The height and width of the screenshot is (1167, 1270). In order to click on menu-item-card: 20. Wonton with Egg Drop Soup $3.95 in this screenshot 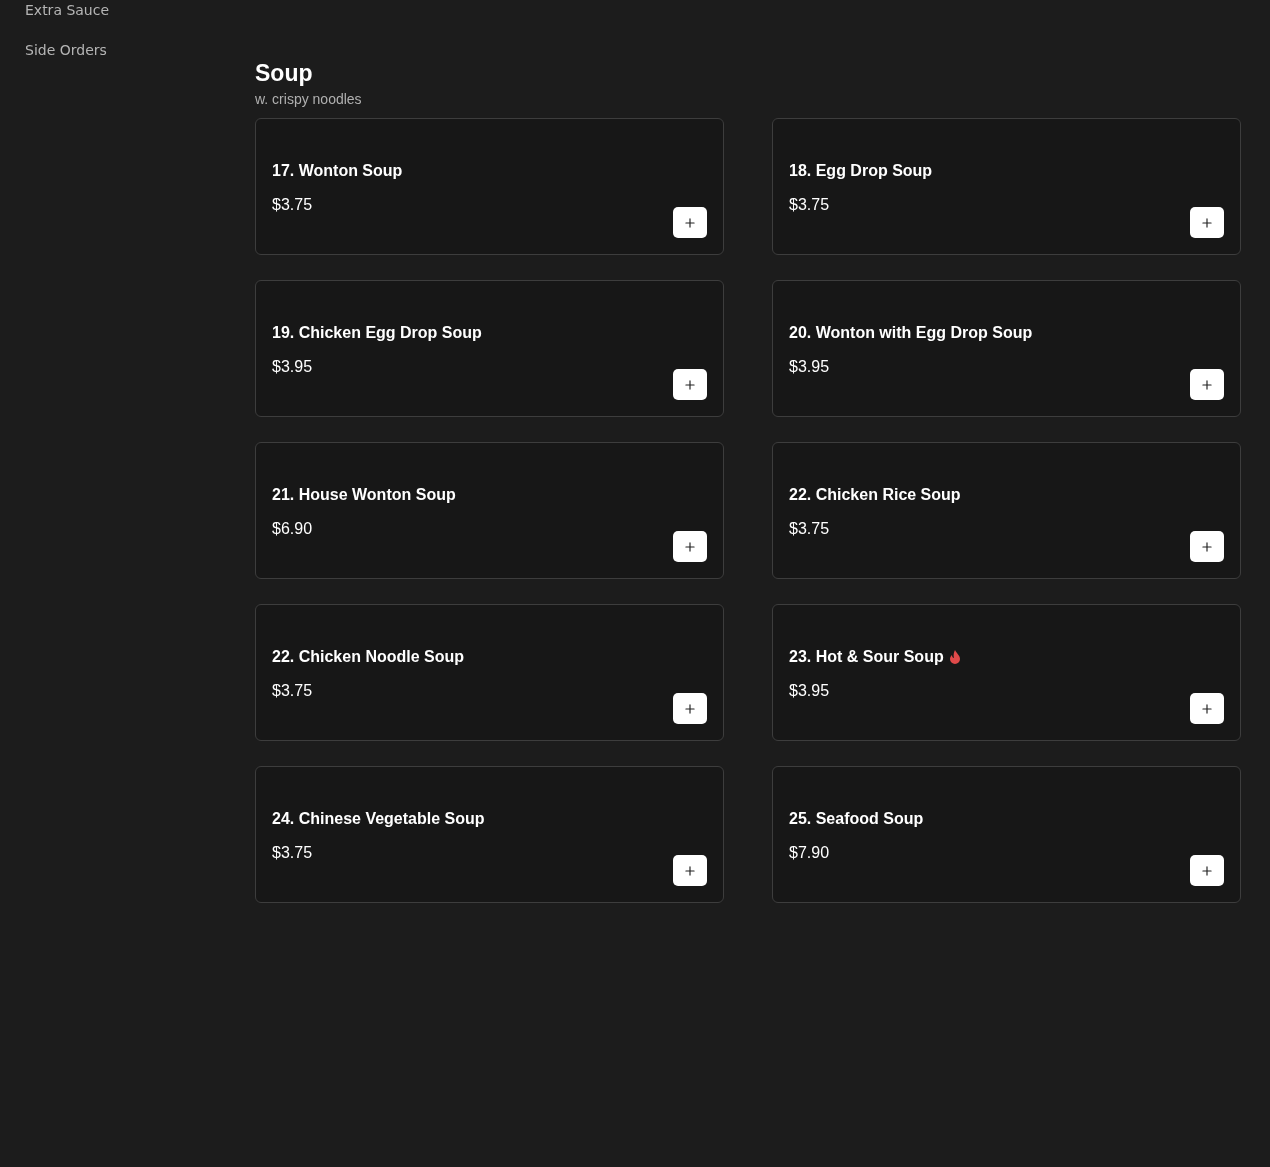, I will do `click(1006, 348)`.